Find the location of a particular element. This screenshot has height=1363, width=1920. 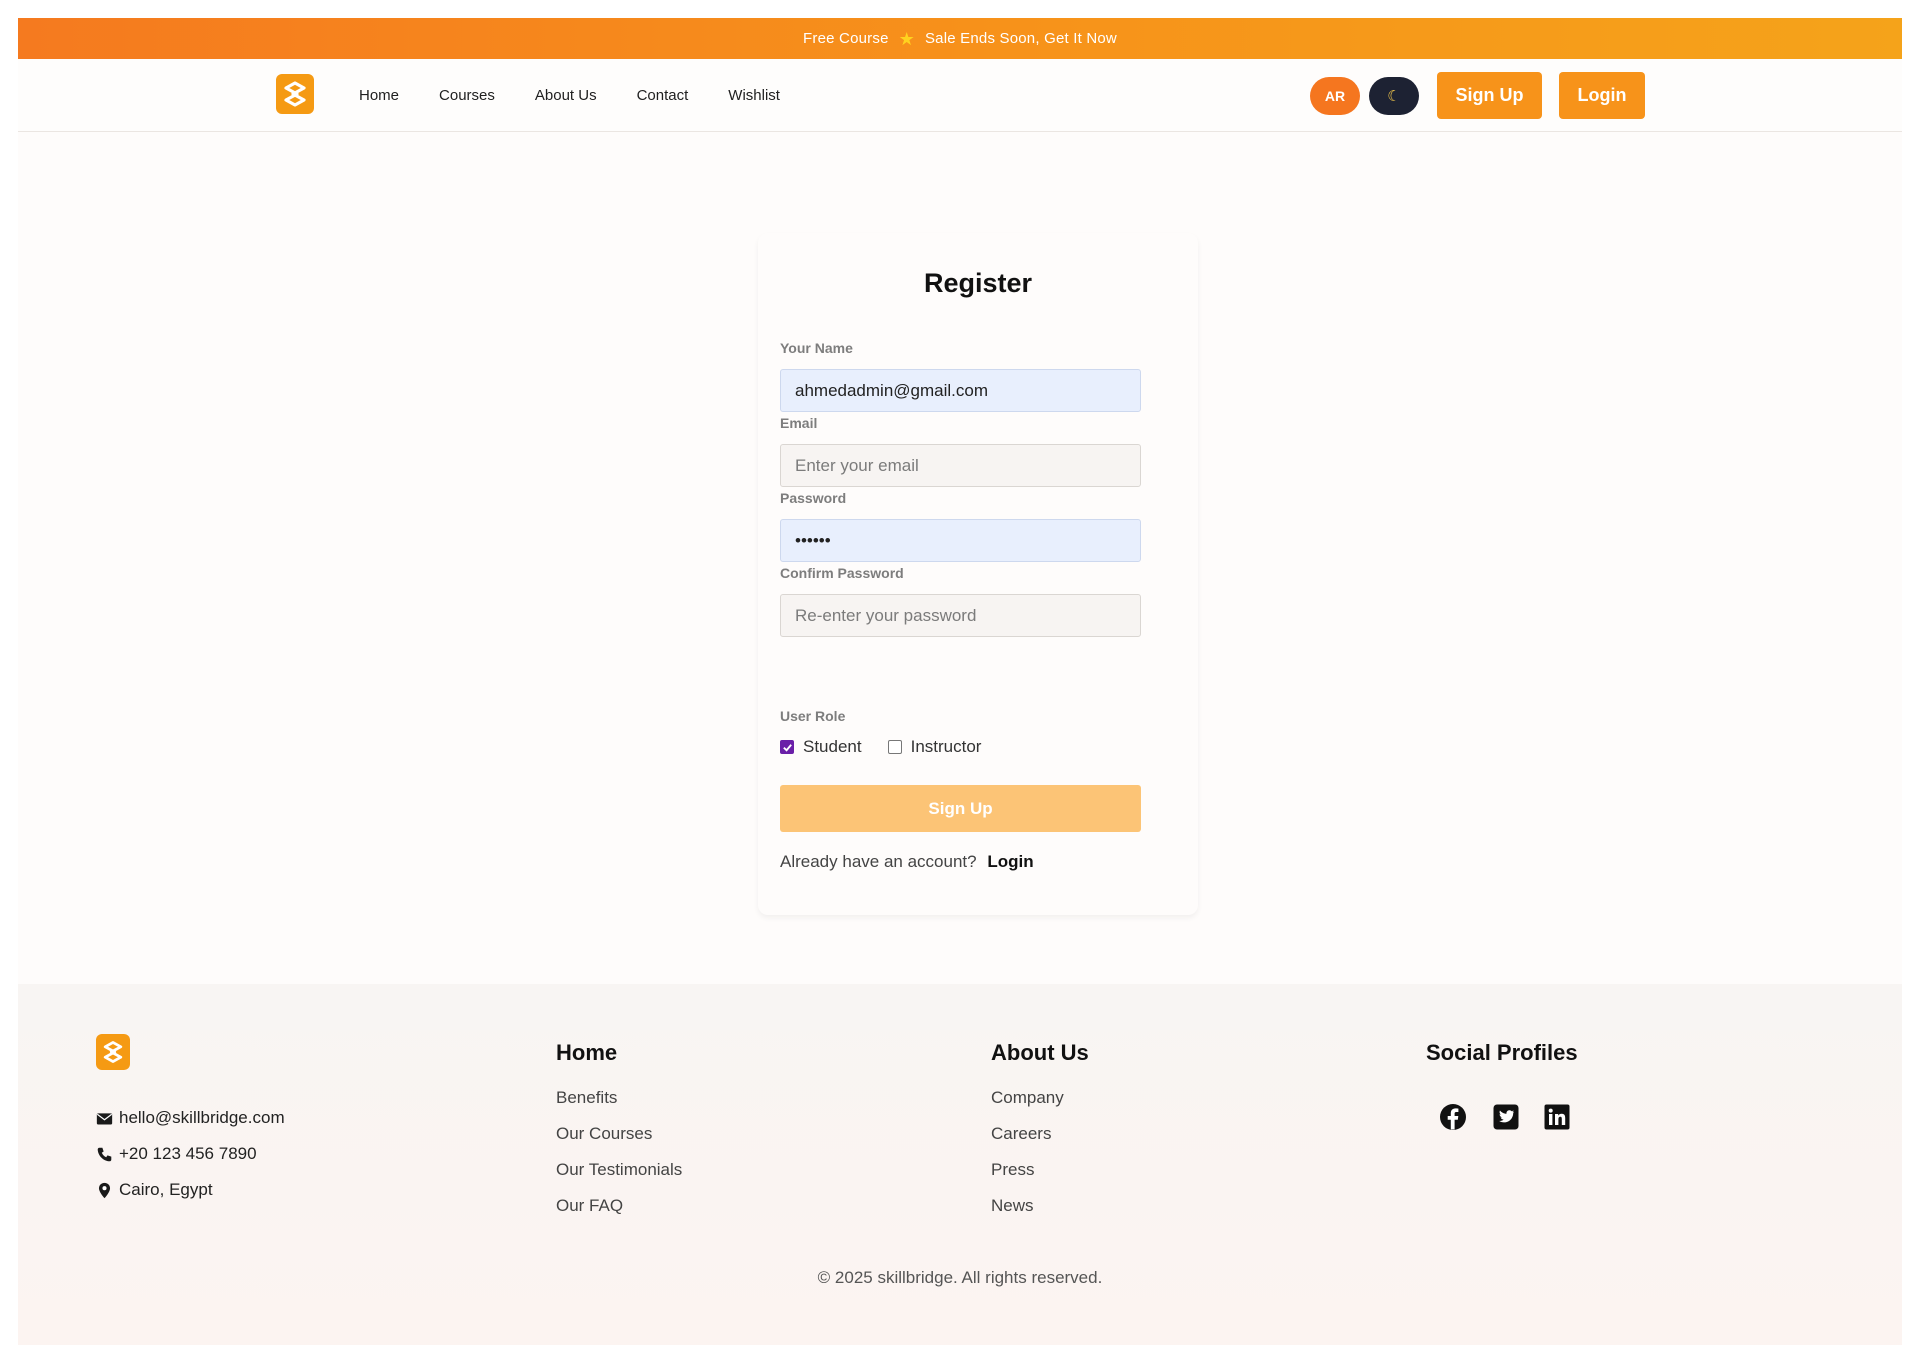

star-icon: ★ is located at coordinates (906, 38).